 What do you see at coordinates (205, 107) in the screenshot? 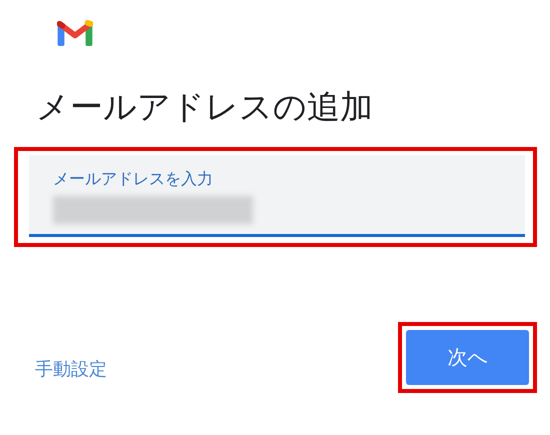
I see `page-title: メールアドレスの追加` at bounding box center [205, 107].